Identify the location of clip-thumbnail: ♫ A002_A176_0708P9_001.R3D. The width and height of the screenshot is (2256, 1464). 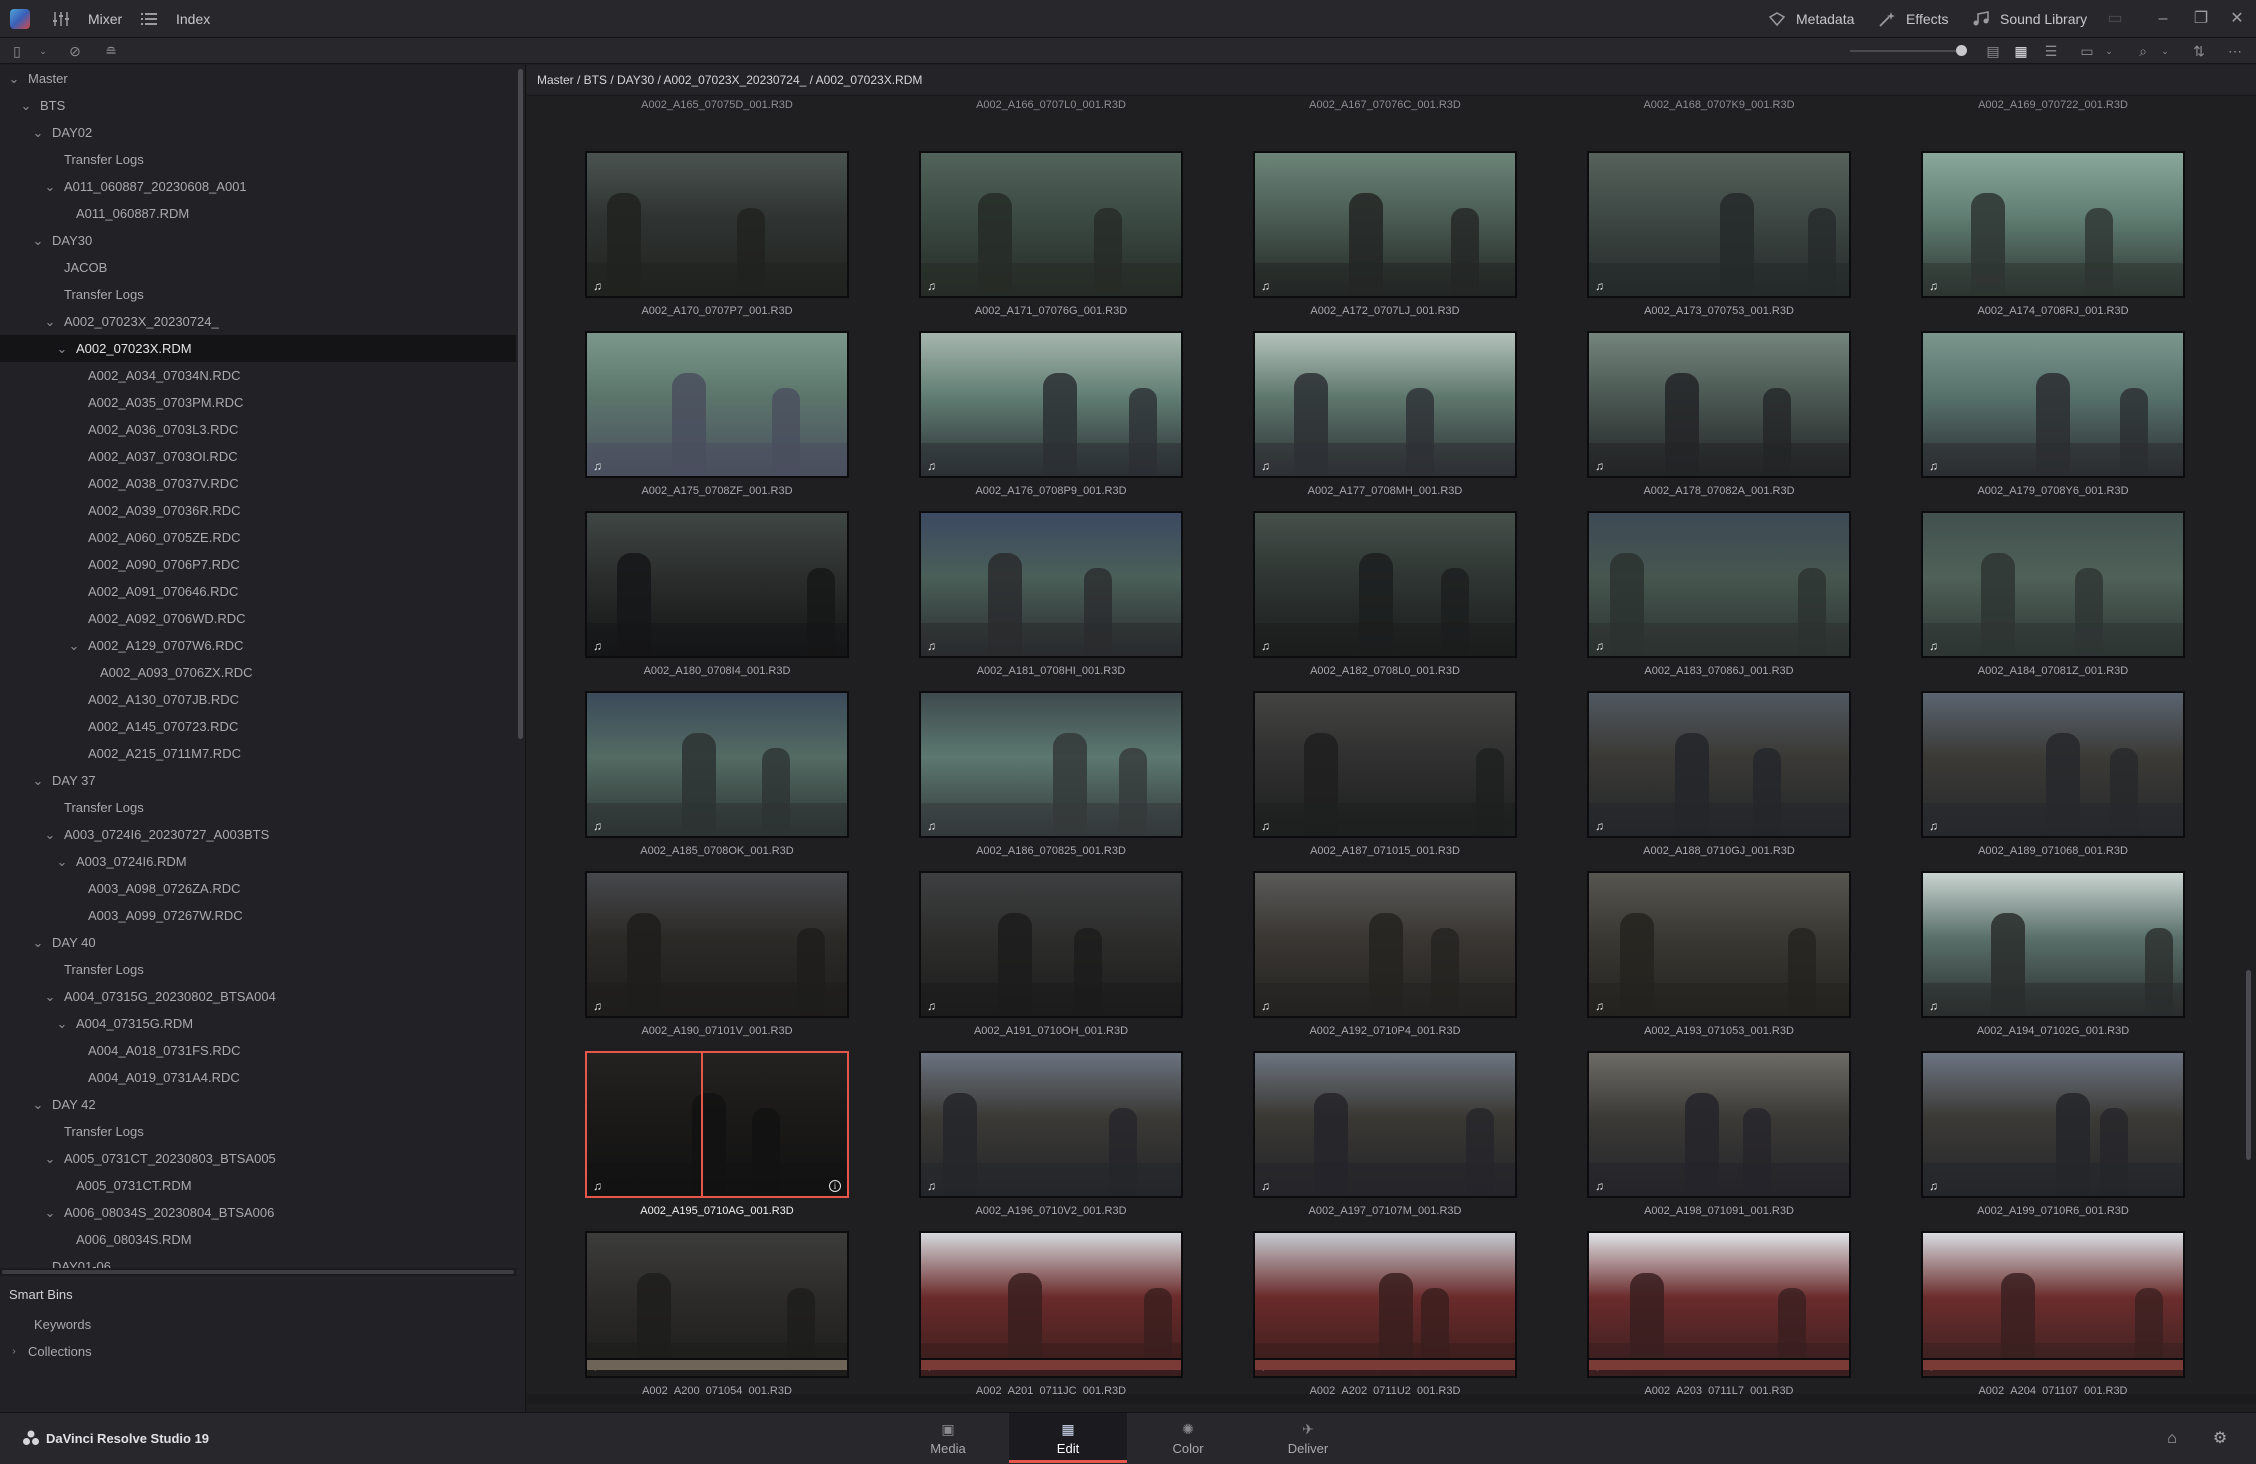
(1051, 419).